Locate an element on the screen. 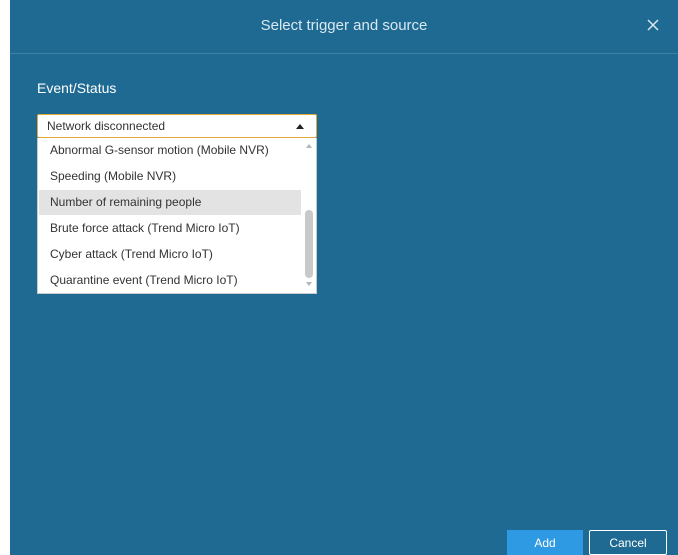  dropdown-option: Cyber attack (Trend Micro IoT) is located at coordinates (170, 254).